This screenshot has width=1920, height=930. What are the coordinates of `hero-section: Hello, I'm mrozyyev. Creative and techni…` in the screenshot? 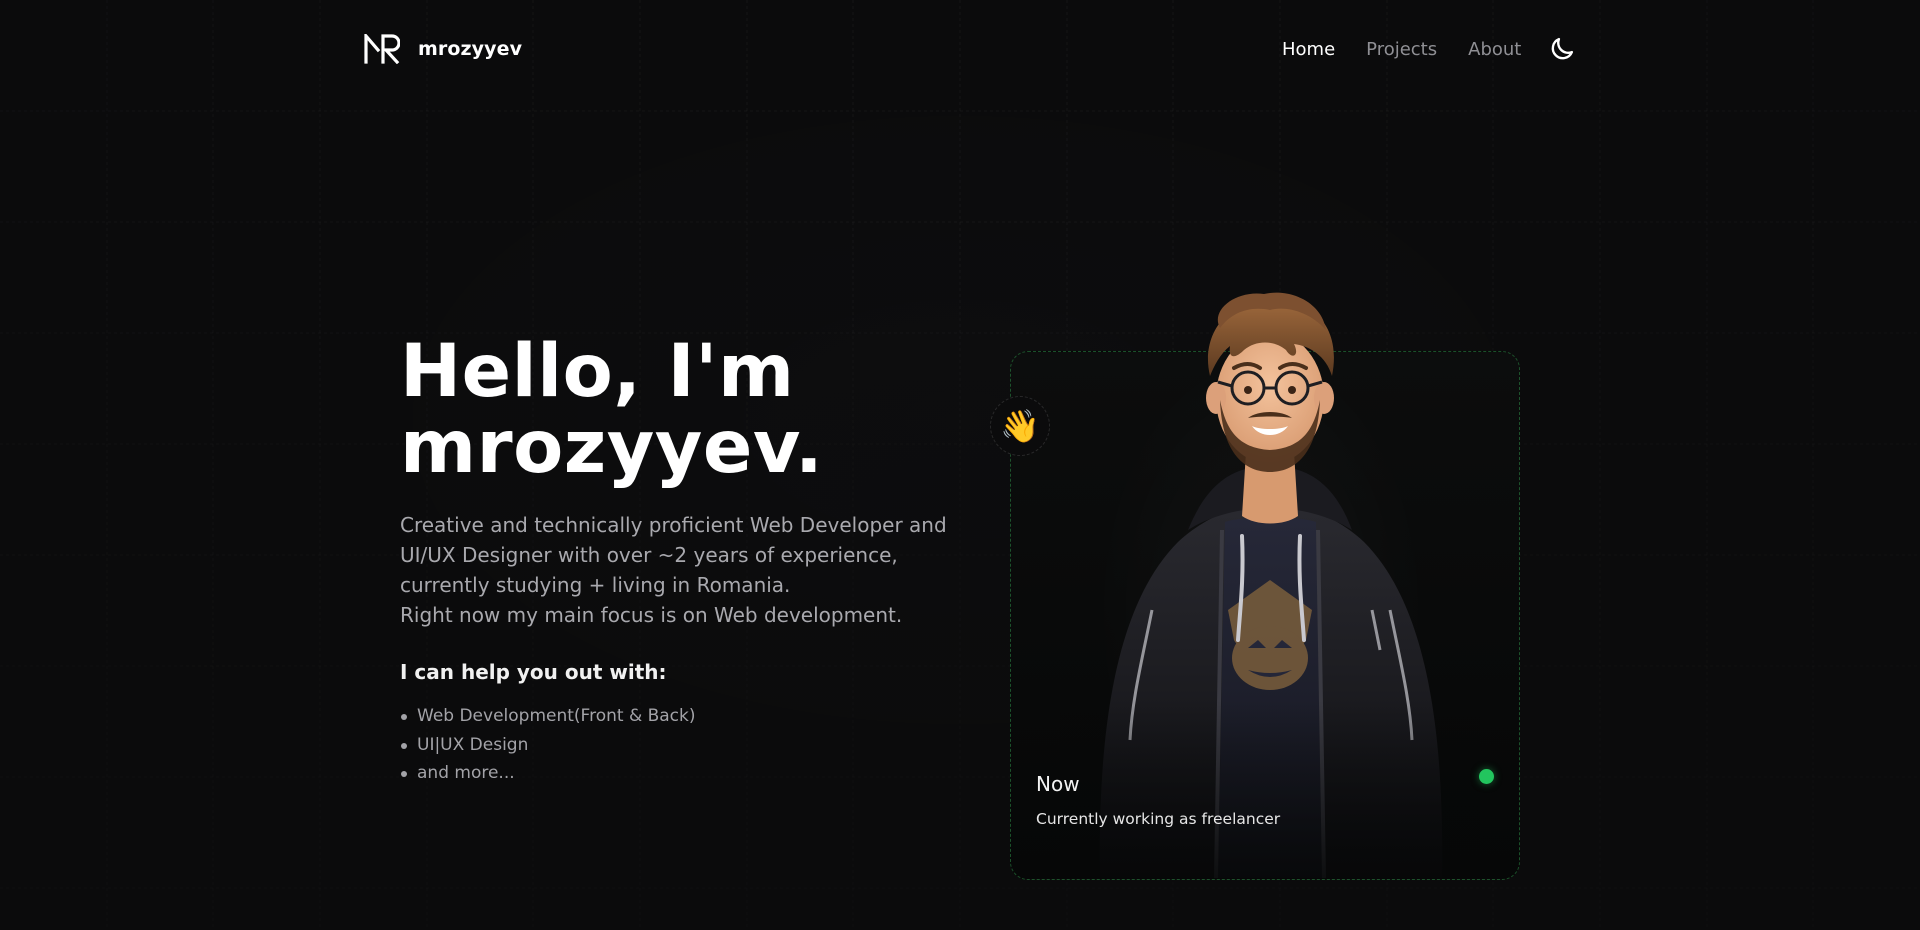 It's located at (680, 561).